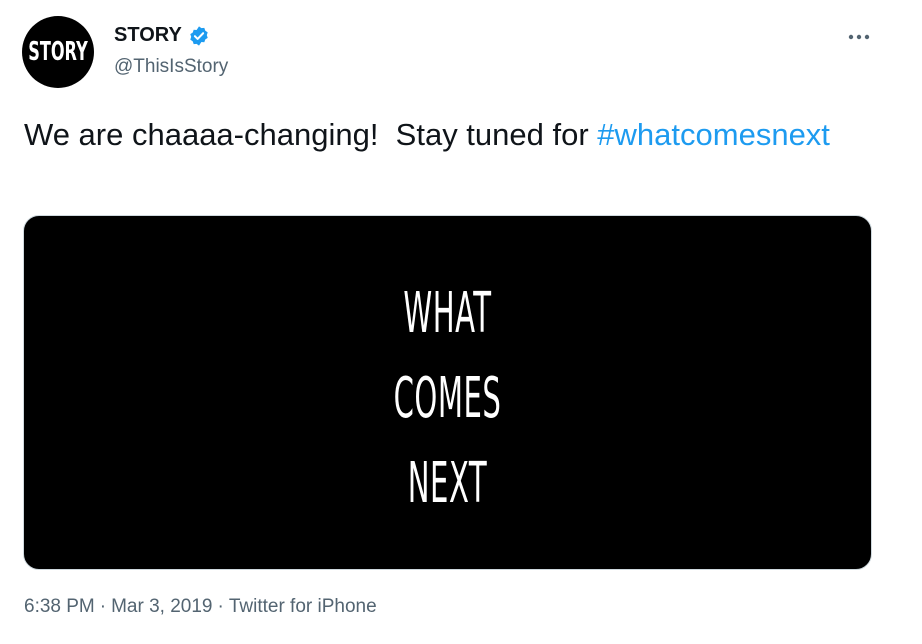 Image resolution: width=922 pixels, height=644 pixels. What do you see at coordinates (148, 35) in the screenshot?
I see `author-name: STORY` at bounding box center [148, 35].